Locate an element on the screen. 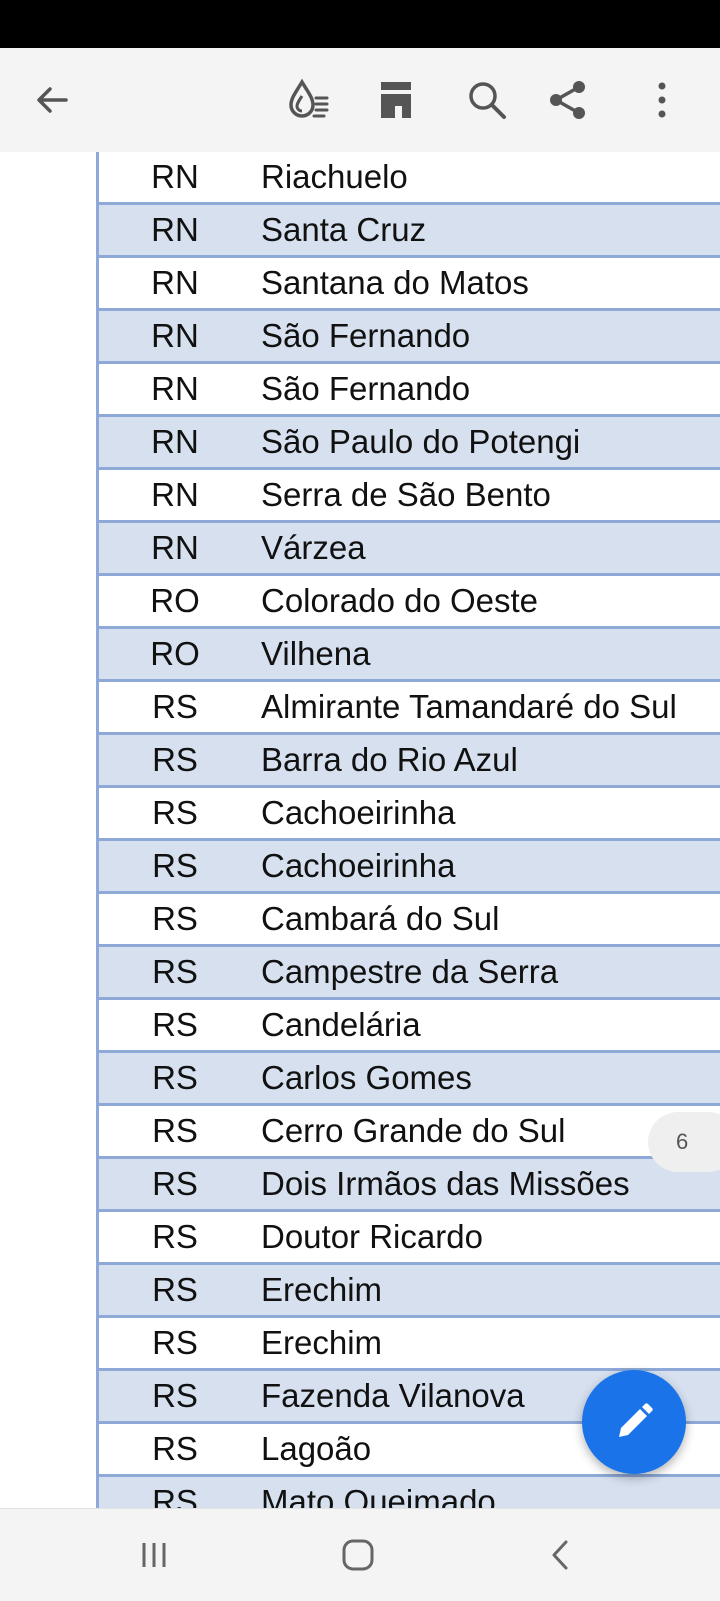  city-cell: Santana do Matos is located at coordinates (395, 282).